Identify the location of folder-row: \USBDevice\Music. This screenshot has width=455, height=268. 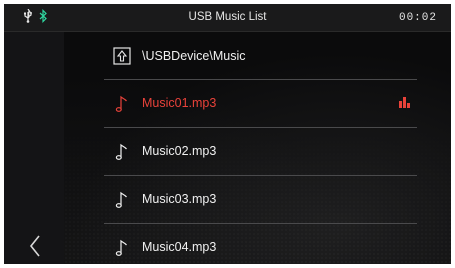
(260, 56).